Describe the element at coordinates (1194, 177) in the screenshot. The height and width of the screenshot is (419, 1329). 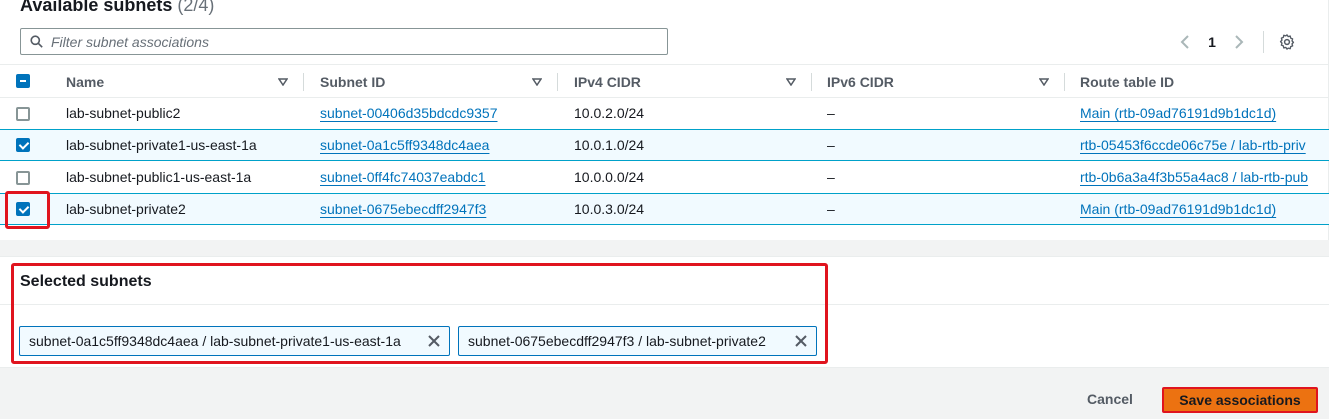
I see `route-table-link: rtb-0b6a3a4f3b55a4ac8 / lab-rtb-pub` at that location.